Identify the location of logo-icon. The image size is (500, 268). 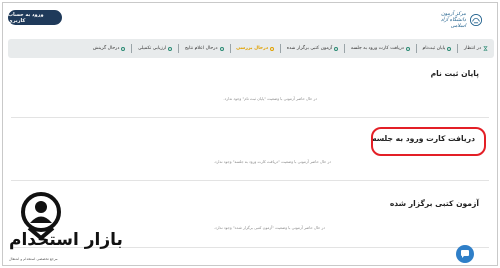
(476, 20).